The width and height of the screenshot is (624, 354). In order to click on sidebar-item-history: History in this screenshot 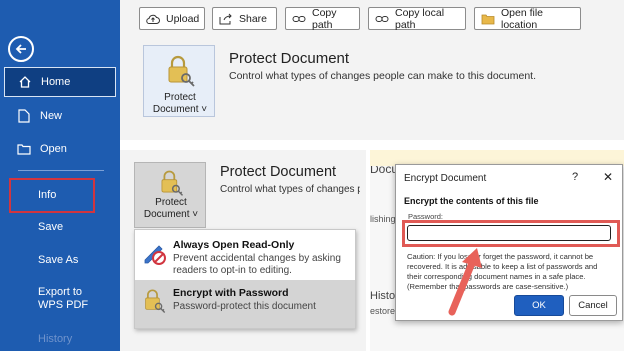, I will do `click(60, 339)`.